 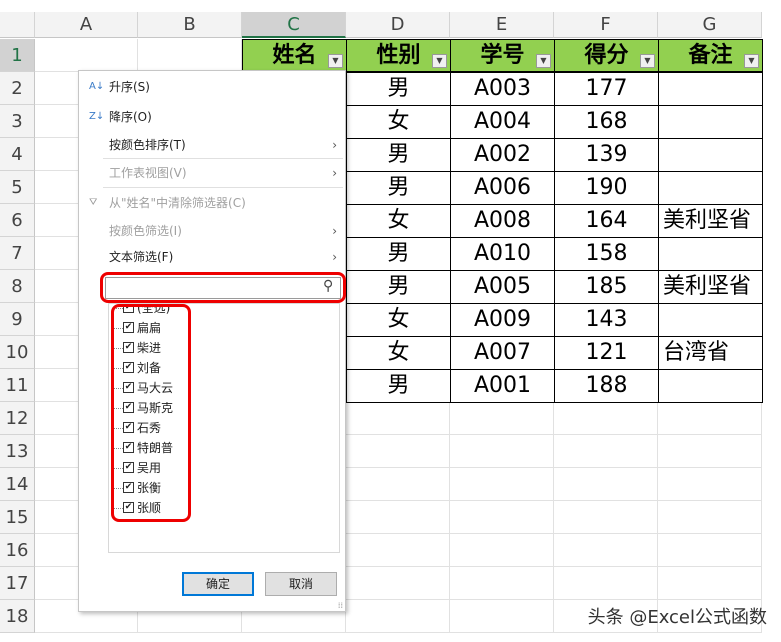 I want to click on header-cell: 姓名 ▼, so click(x=294, y=55).